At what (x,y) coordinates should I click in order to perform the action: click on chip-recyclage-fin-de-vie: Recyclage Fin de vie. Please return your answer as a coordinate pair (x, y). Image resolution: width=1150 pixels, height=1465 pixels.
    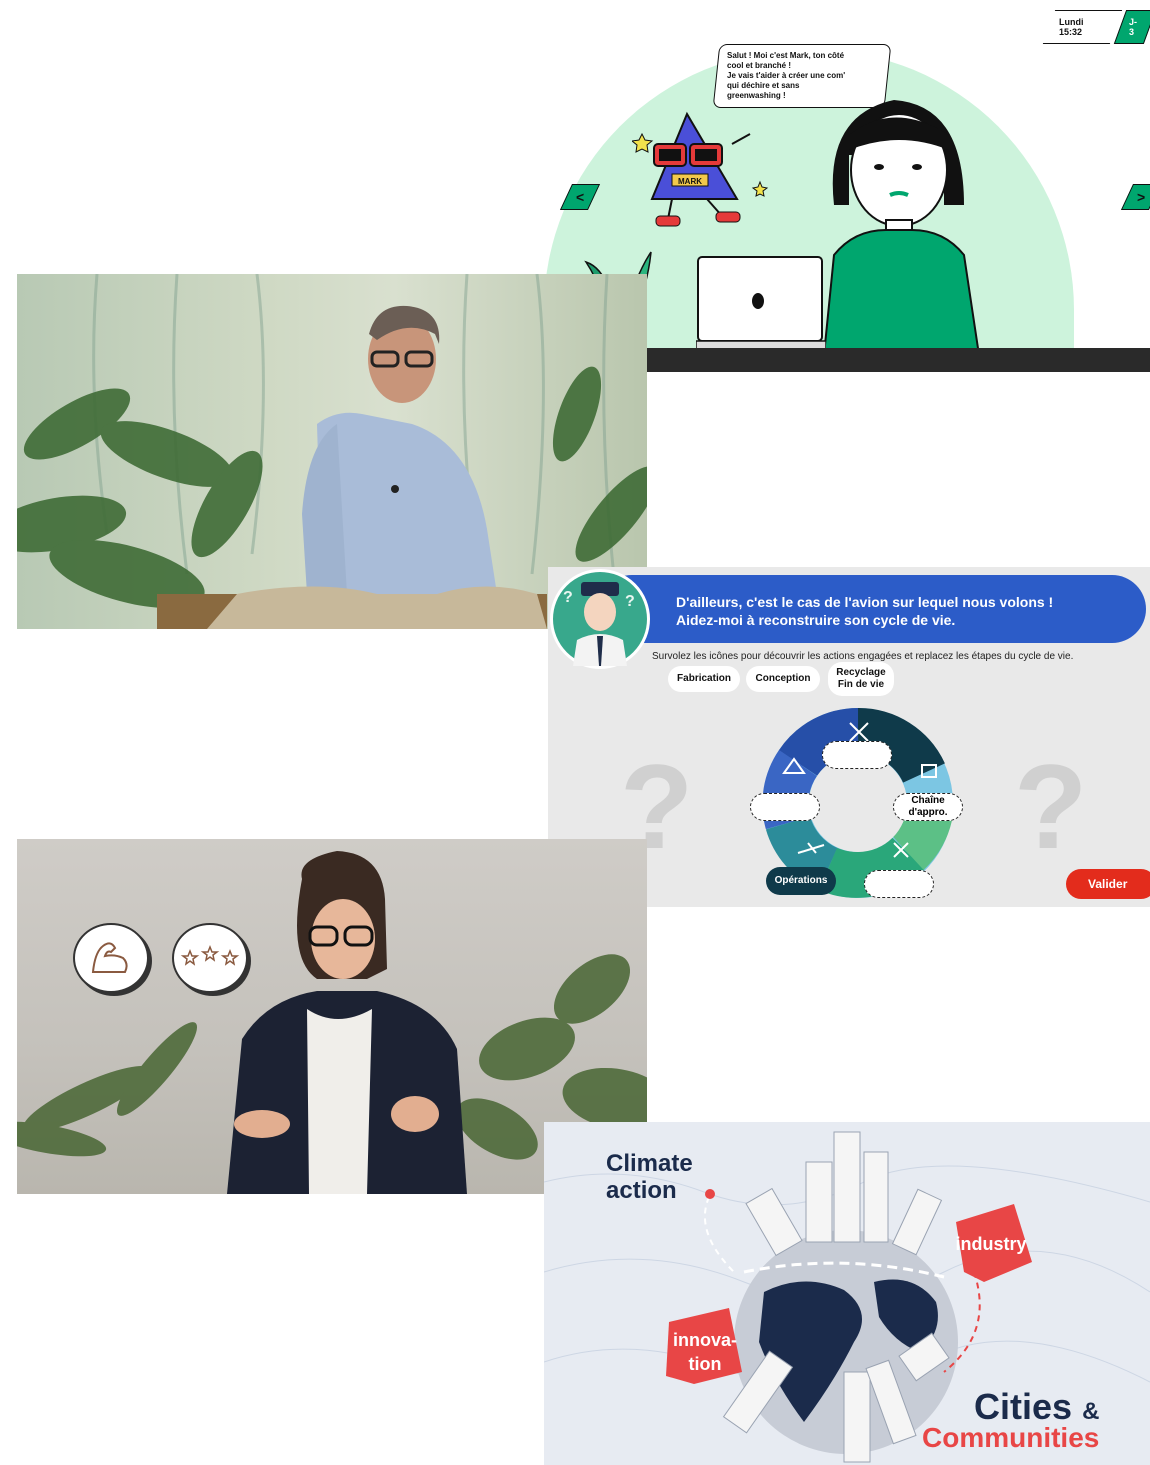
    Looking at the image, I should click on (861, 679).